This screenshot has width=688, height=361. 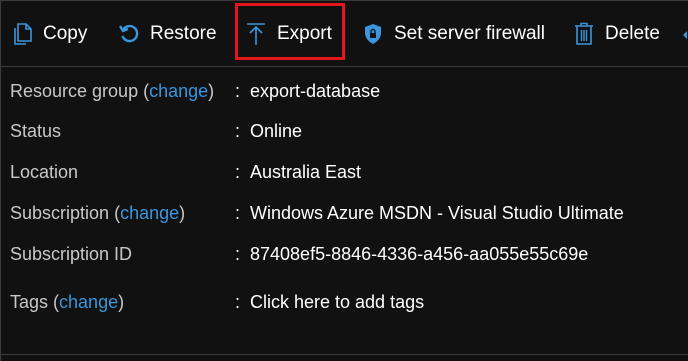 I want to click on export-label: Export, so click(x=304, y=33).